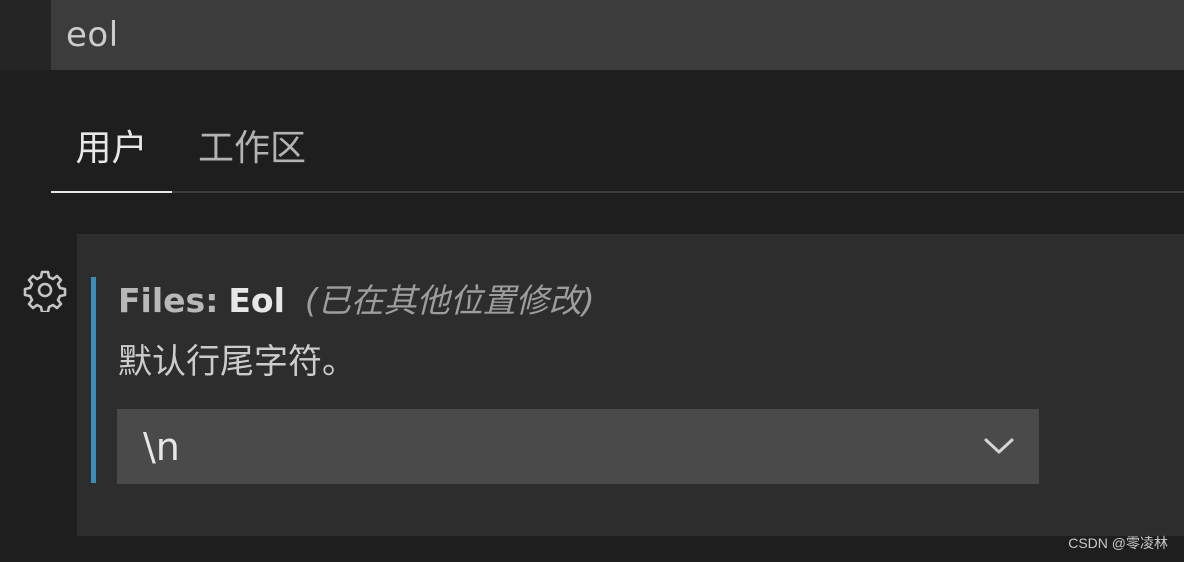  I want to click on eol-select: \n, so click(578, 446).